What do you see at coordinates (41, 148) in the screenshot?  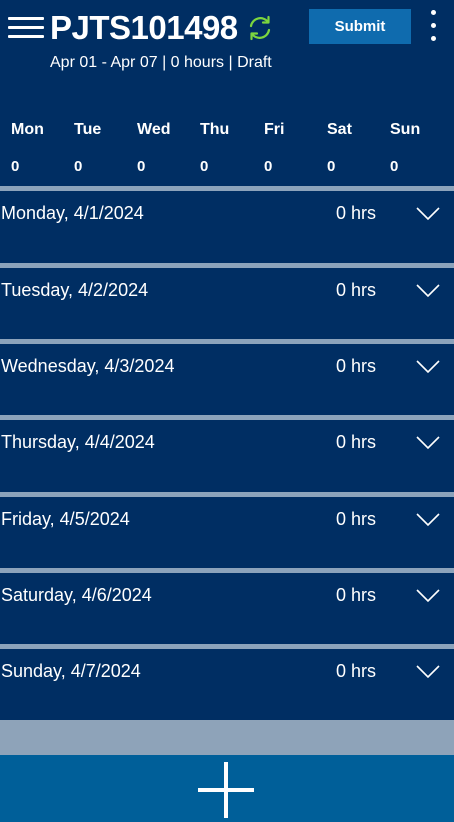 I see `week-day-mon: Mon 0` at bounding box center [41, 148].